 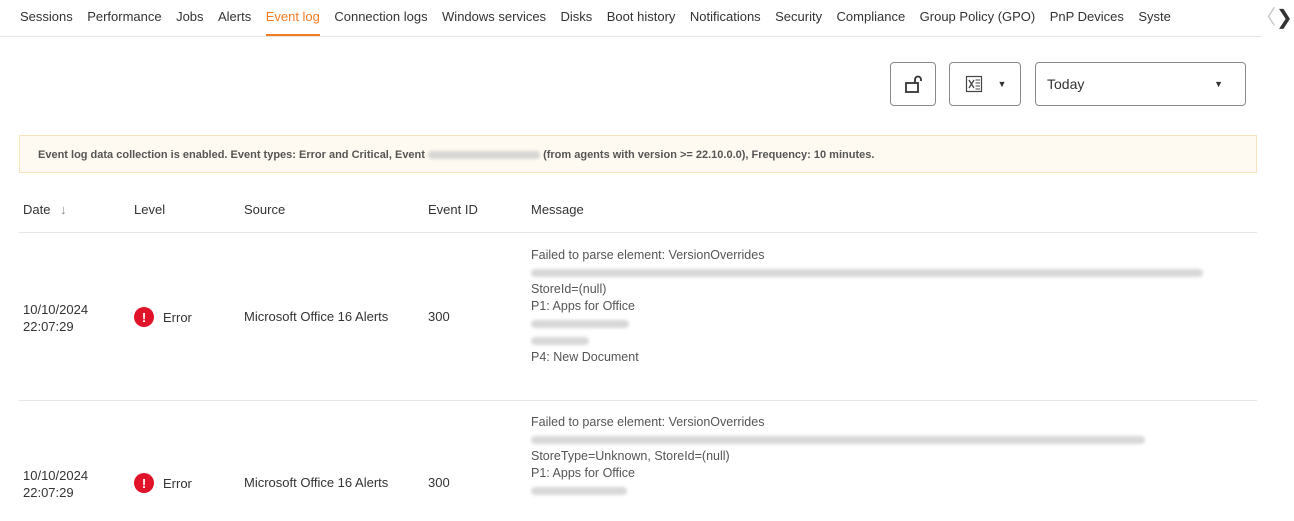 What do you see at coordinates (630, 456) in the screenshot?
I see `message-line: StoreType=Unknown, StoreId=(null)` at bounding box center [630, 456].